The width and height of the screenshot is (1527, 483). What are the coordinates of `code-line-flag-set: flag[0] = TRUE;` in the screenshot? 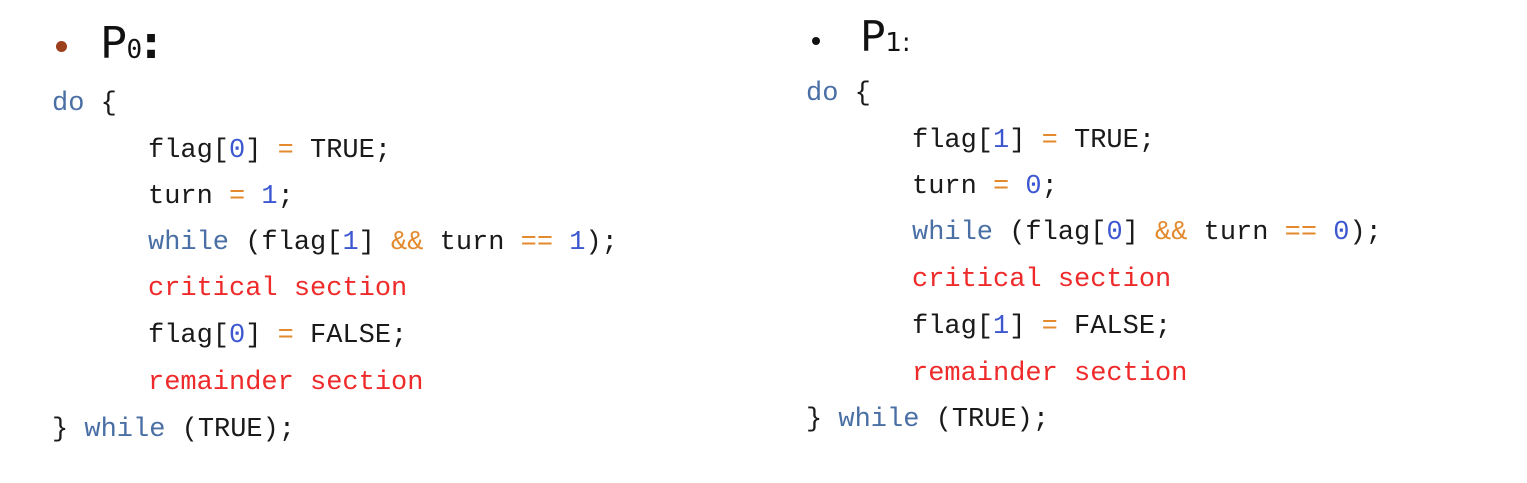 It's located at (270, 151).